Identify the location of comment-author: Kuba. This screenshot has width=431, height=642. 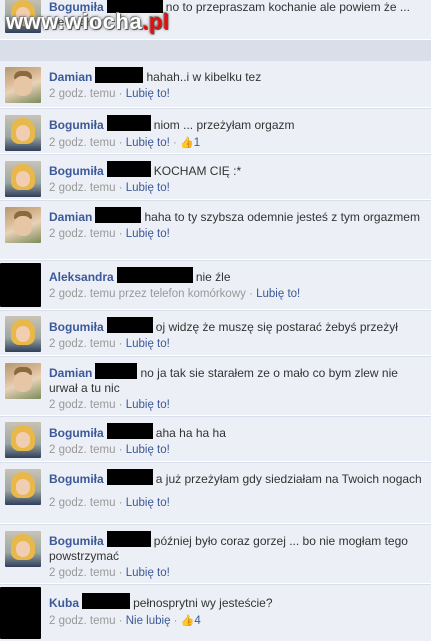
(64, 603).